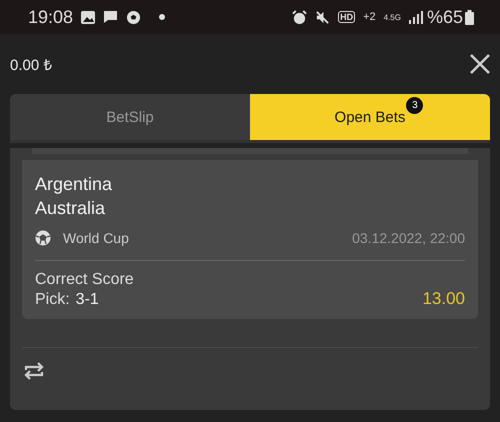 This screenshot has height=422, width=500. Describe the element at coordinates (162, 17) in the screenshot. I see `dot-icon` at that location.